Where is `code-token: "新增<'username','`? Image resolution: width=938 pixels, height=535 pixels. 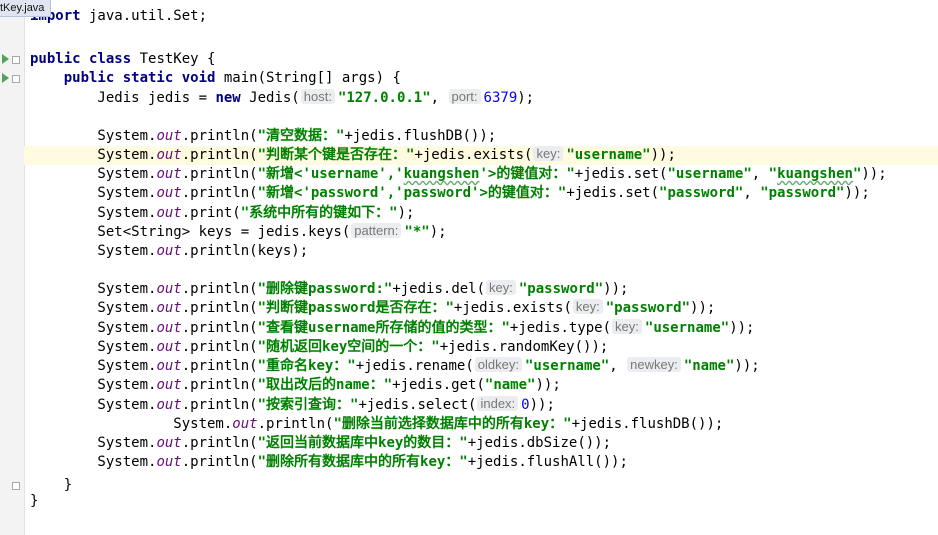 code-token: "新增<'username',' is located at coordinates (330, 174).